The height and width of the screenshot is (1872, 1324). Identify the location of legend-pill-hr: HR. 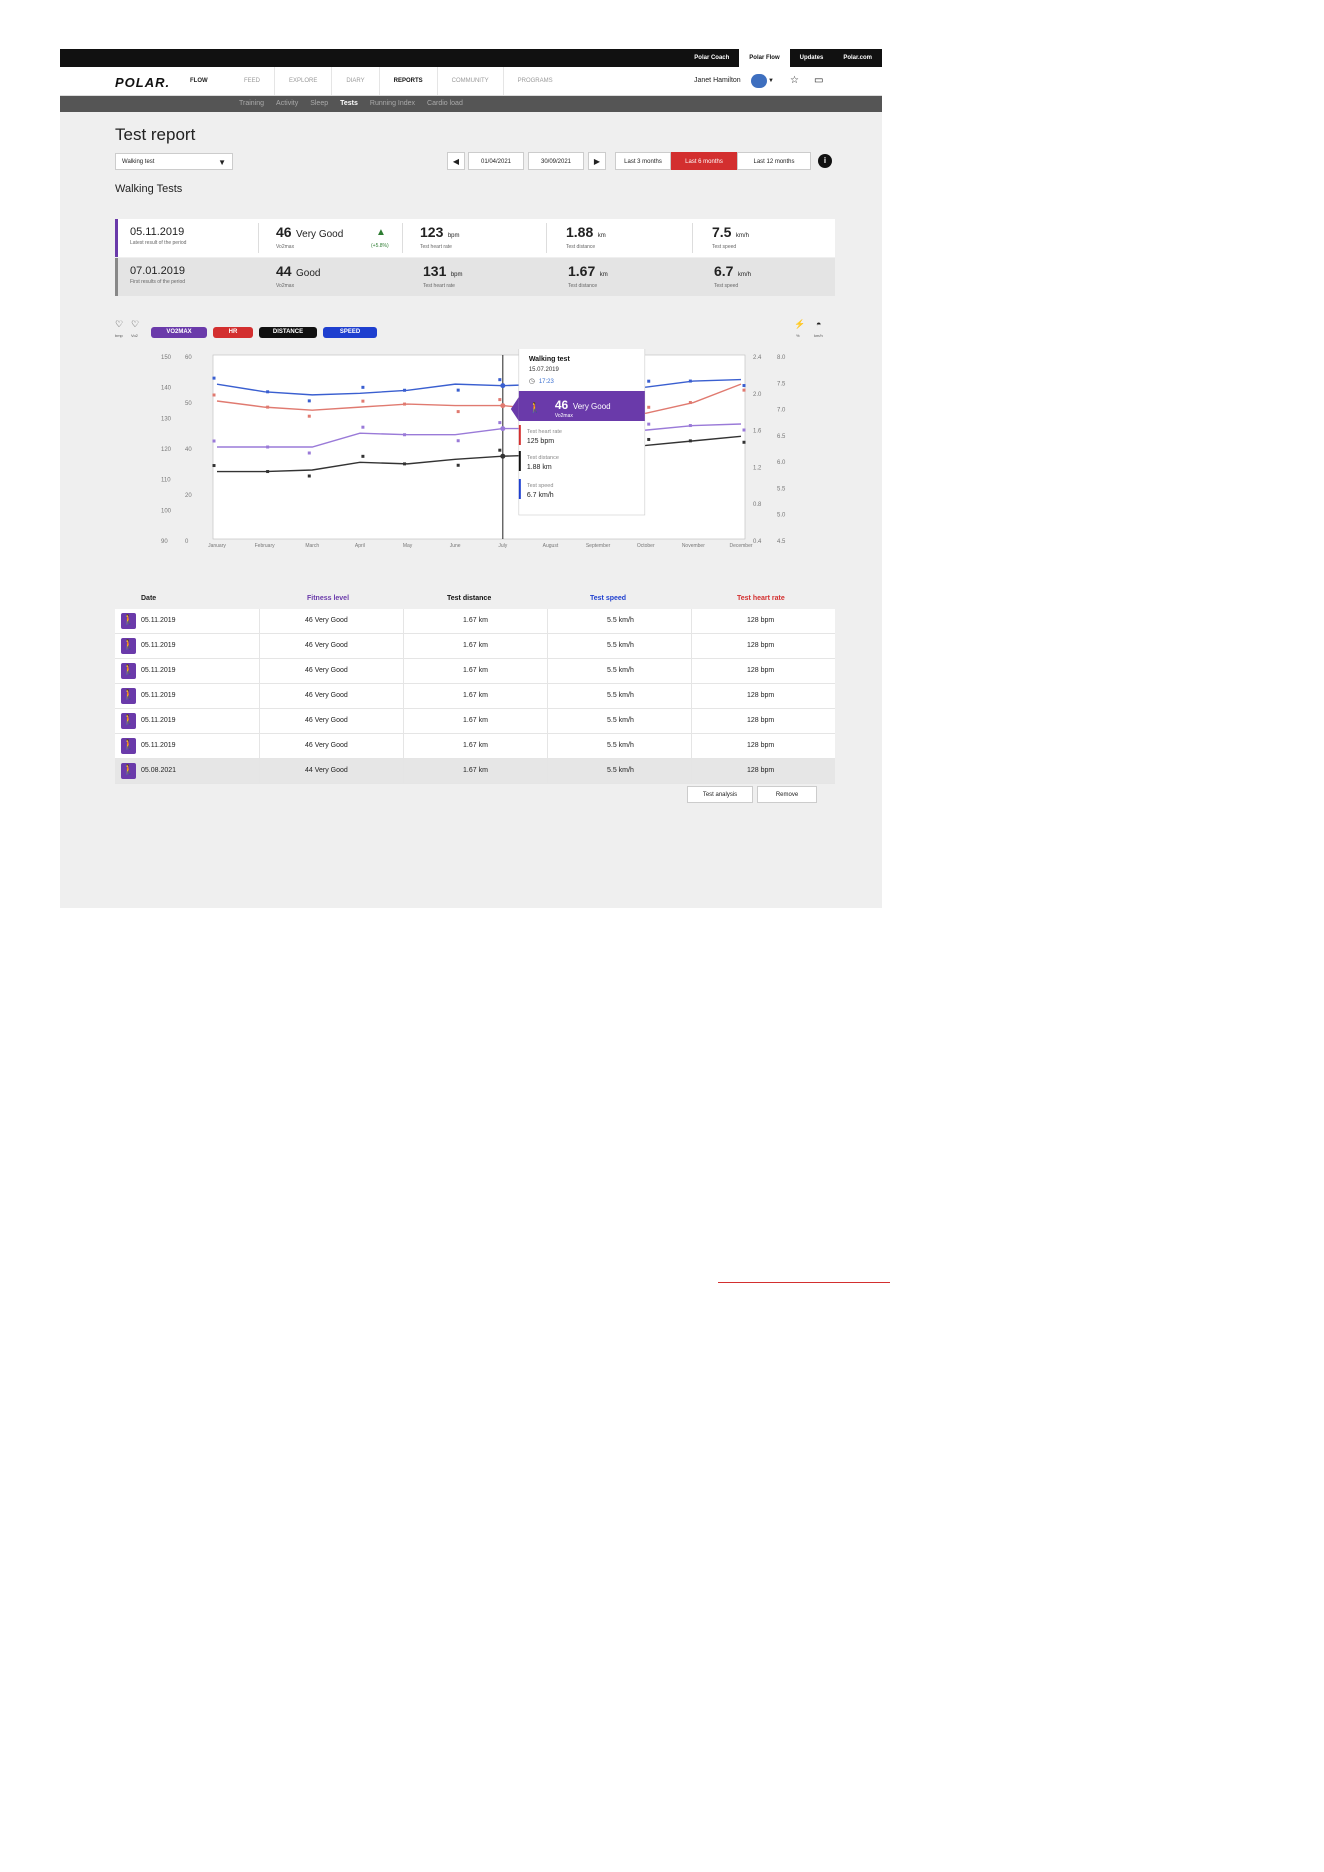
(233, 332).